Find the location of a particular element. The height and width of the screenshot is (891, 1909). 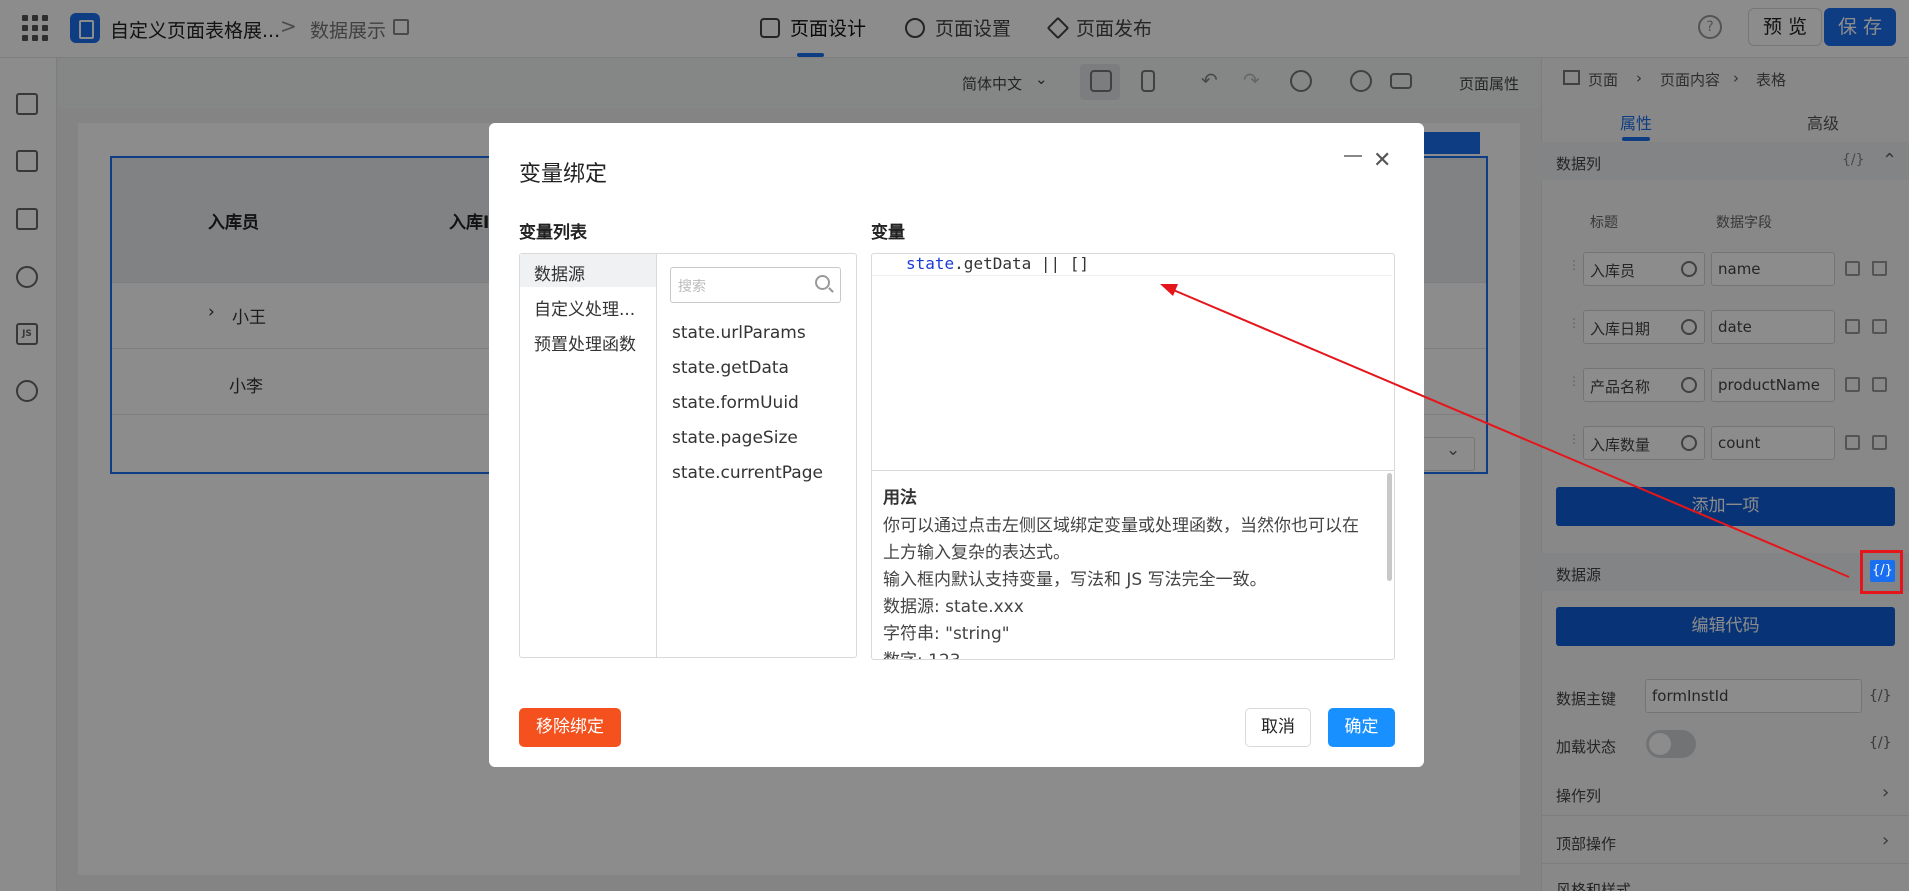

search-icon is located at coordinates (822, 282).